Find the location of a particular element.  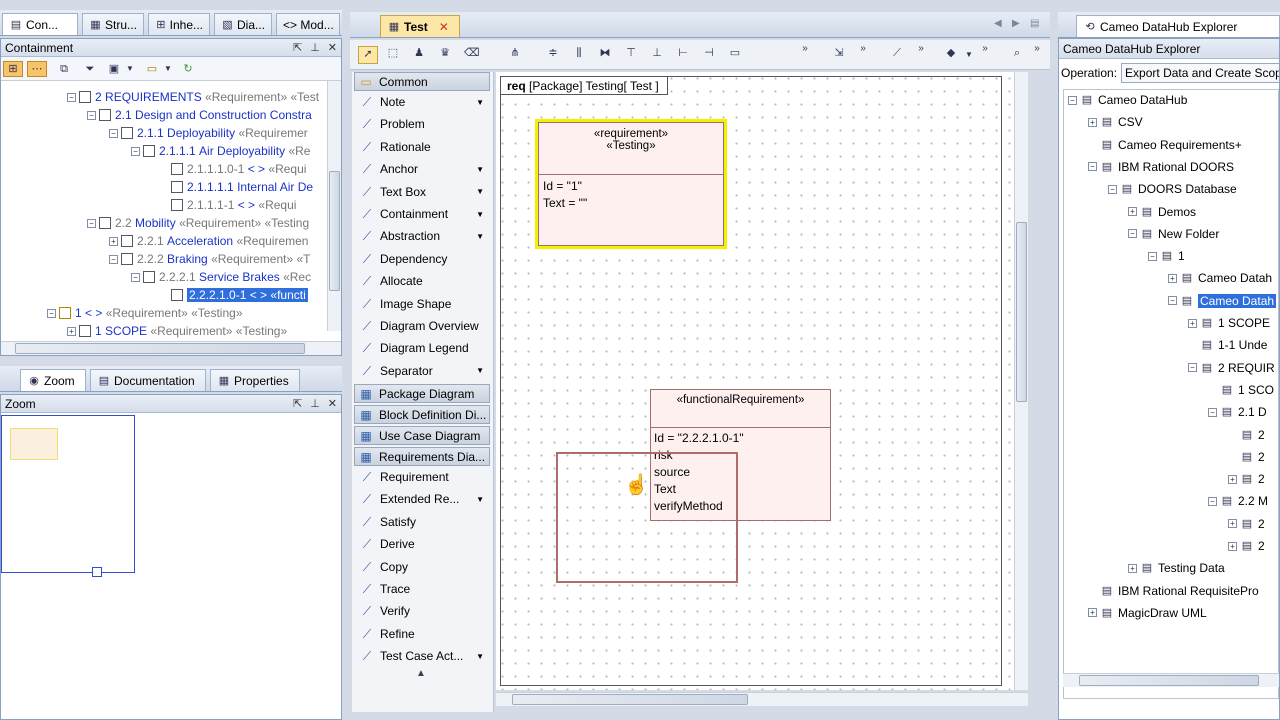

eraser-icon: ⌫ is located at coordinates (472, 53).